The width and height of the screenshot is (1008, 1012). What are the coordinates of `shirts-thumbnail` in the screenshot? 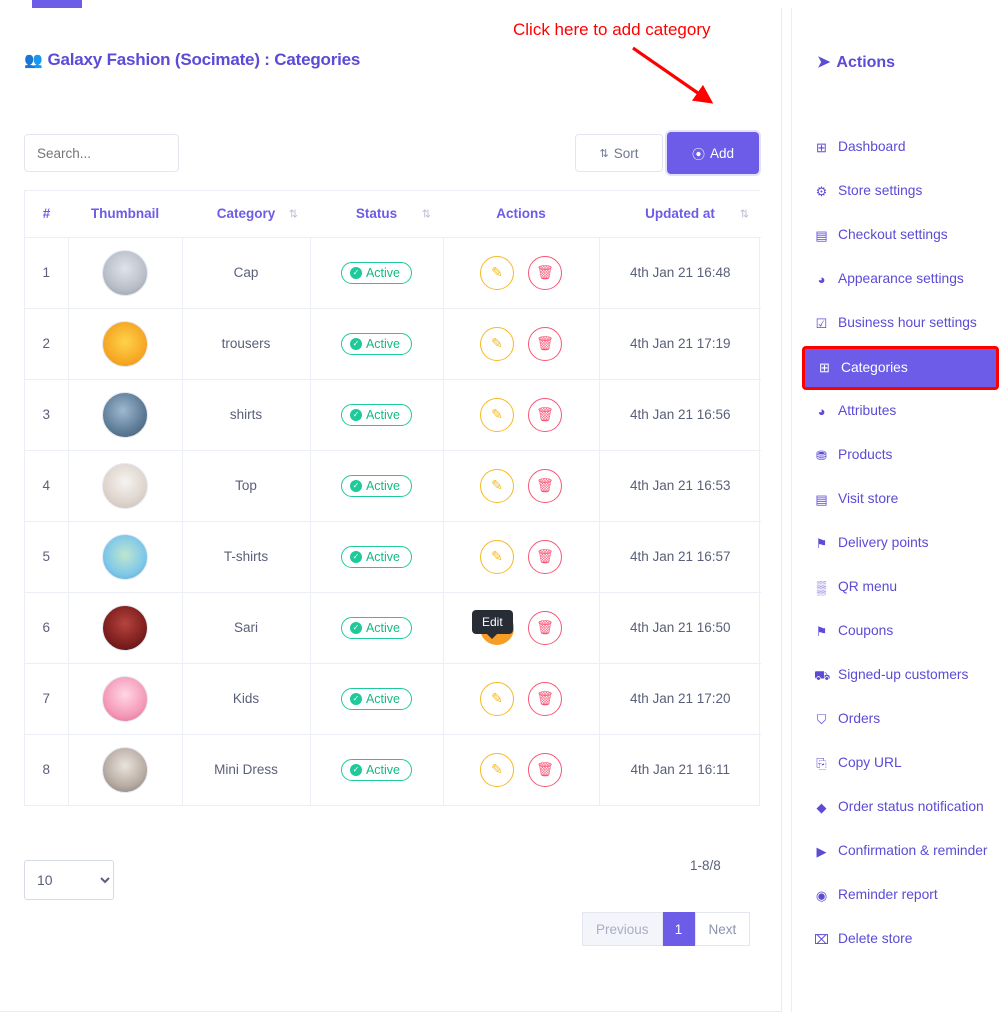 It's located at (125, 414).